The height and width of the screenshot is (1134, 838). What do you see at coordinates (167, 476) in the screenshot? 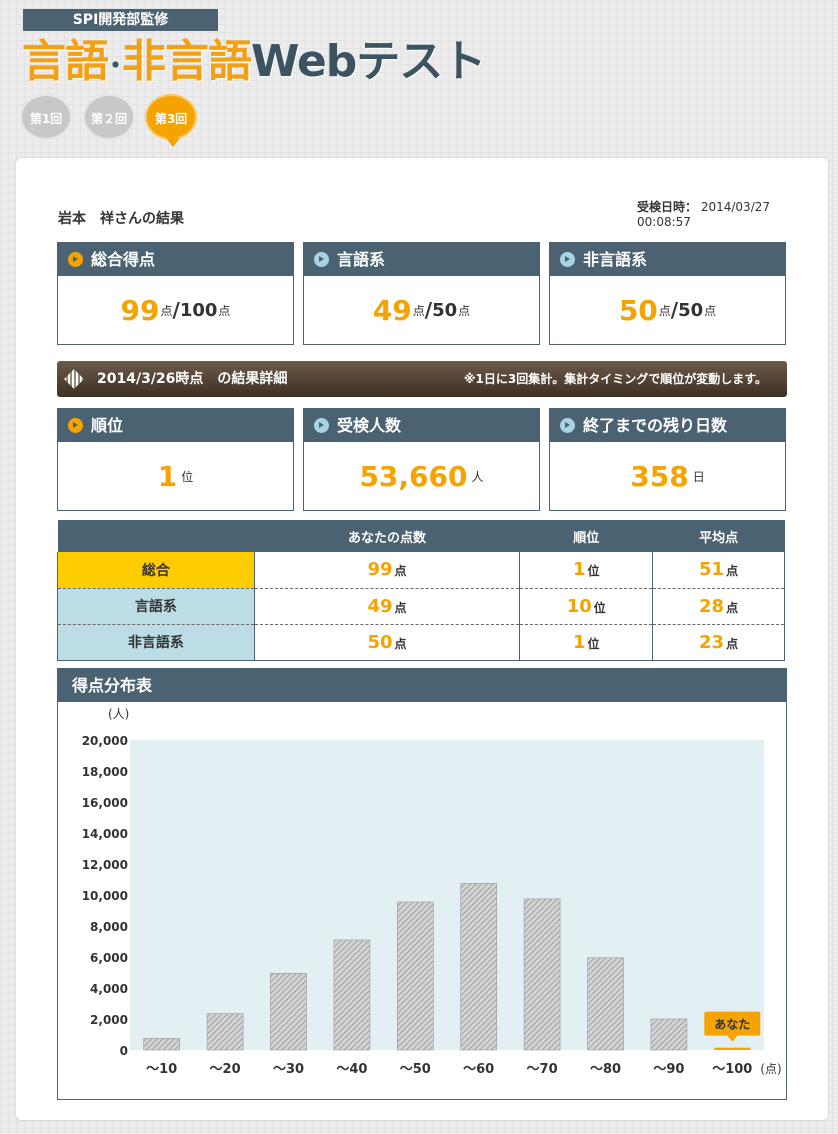
I see `stat-value: 1` at bounding box center [167, 476].